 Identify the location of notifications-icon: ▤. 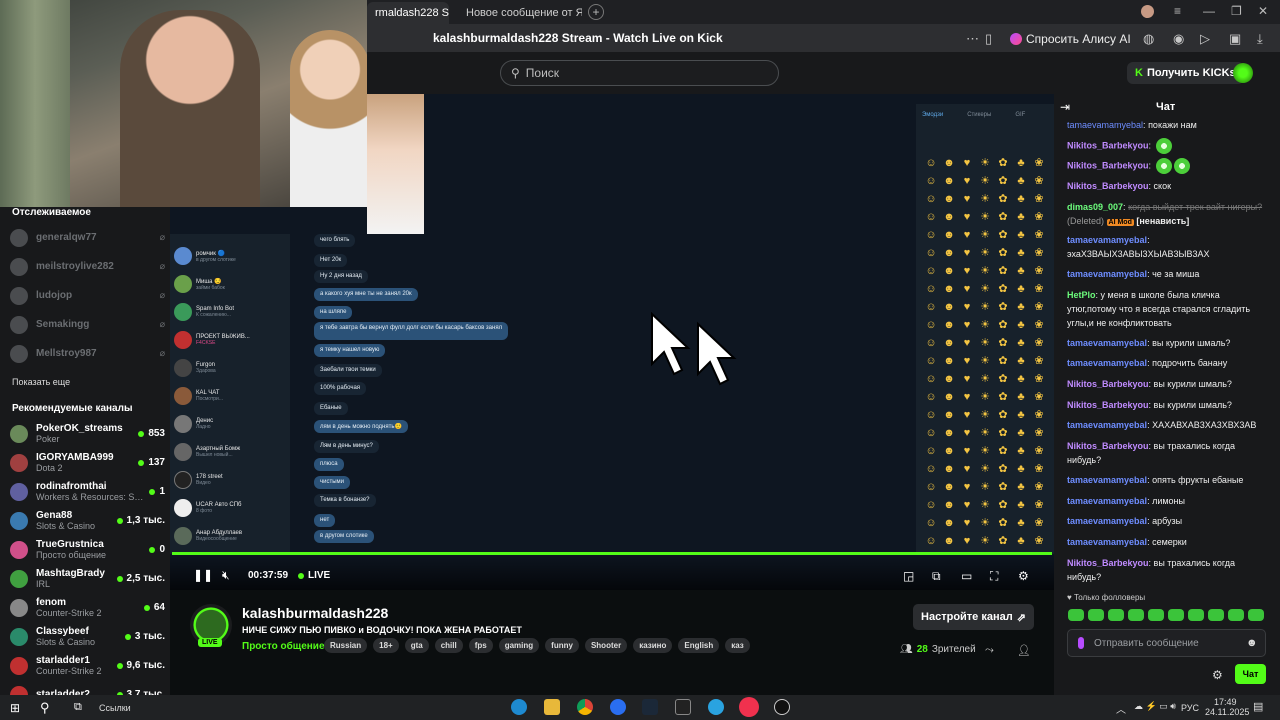
(1258, 706).